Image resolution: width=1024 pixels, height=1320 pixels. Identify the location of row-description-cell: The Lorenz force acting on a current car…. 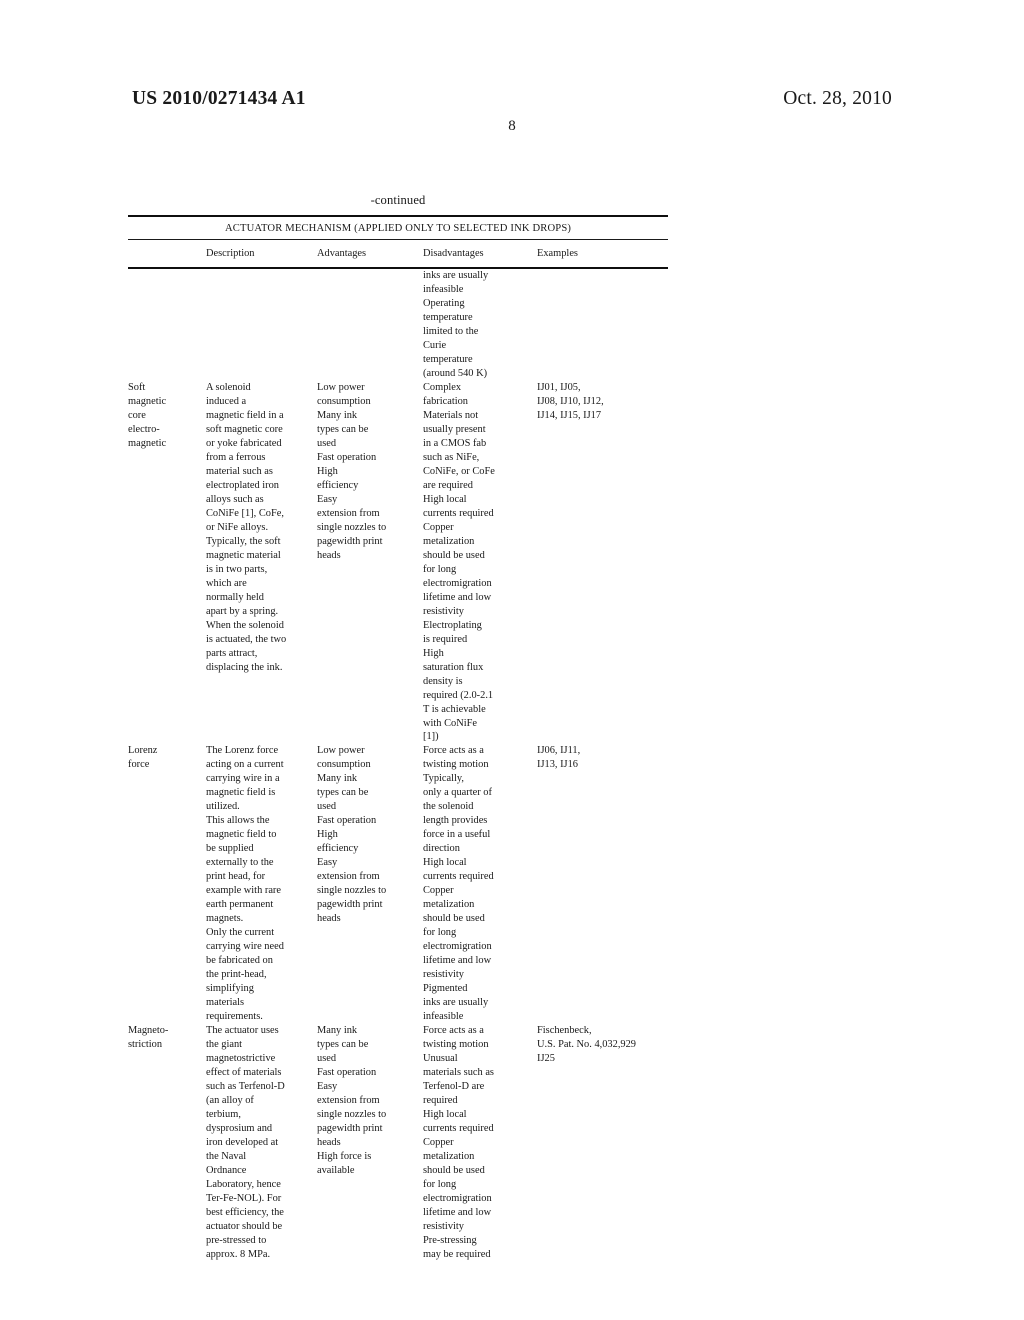
(245, 884).